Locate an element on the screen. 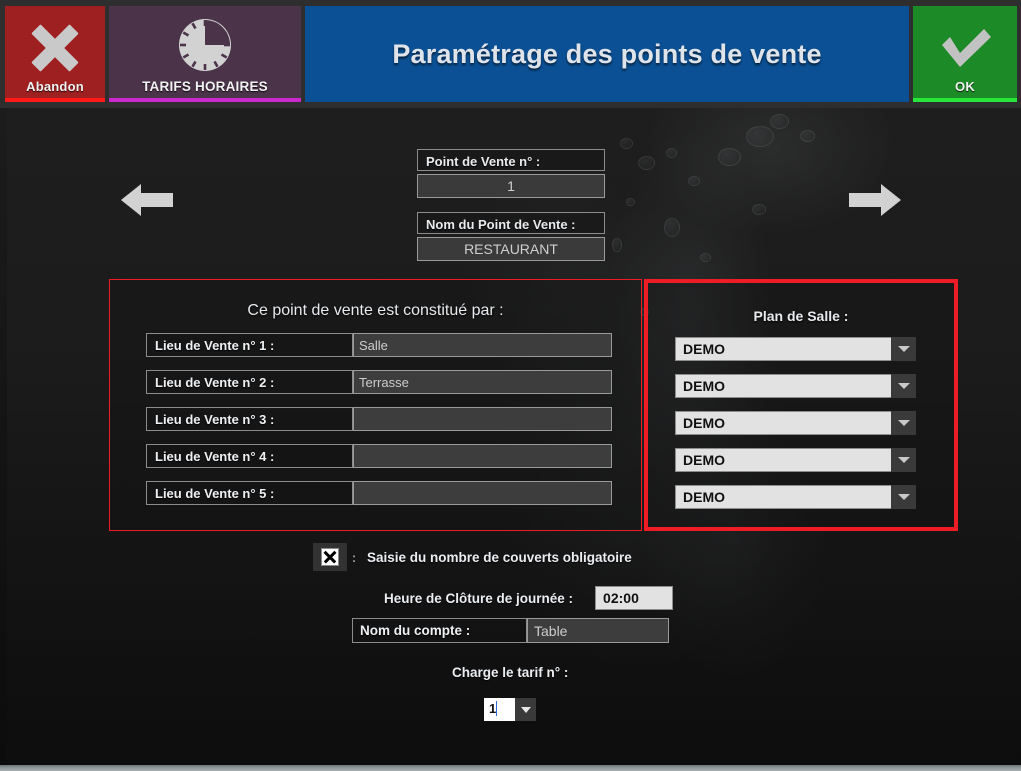 Image resolution: width=1021 pixels, height=771 pixels. tarifs-underline is located at coordinates (205, 100).